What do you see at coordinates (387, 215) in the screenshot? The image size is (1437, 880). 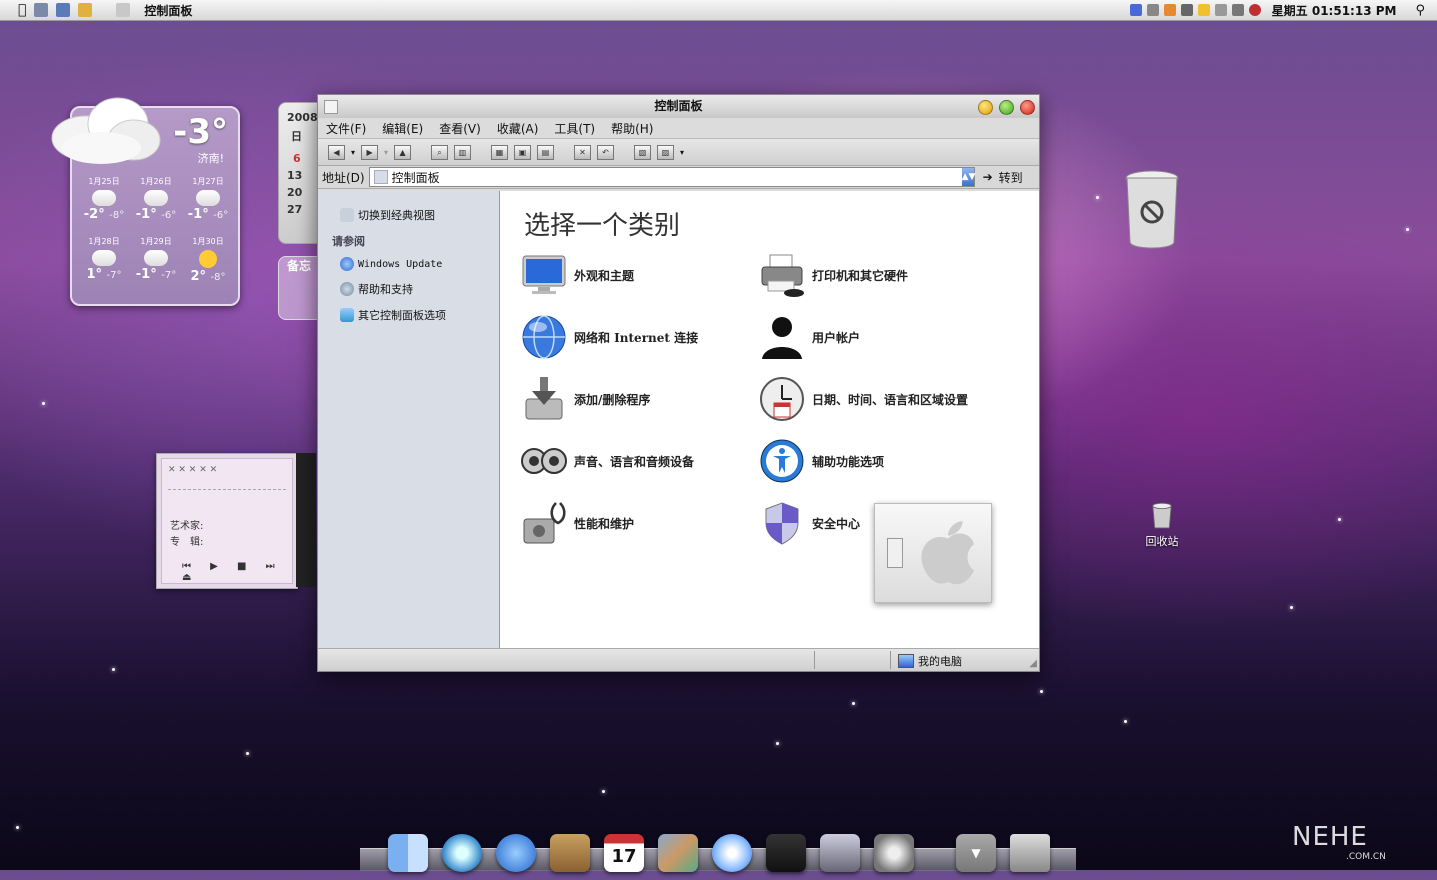 I see `switch-classic-view-link: 切换到经典视图` at bounding box center [387, 215].